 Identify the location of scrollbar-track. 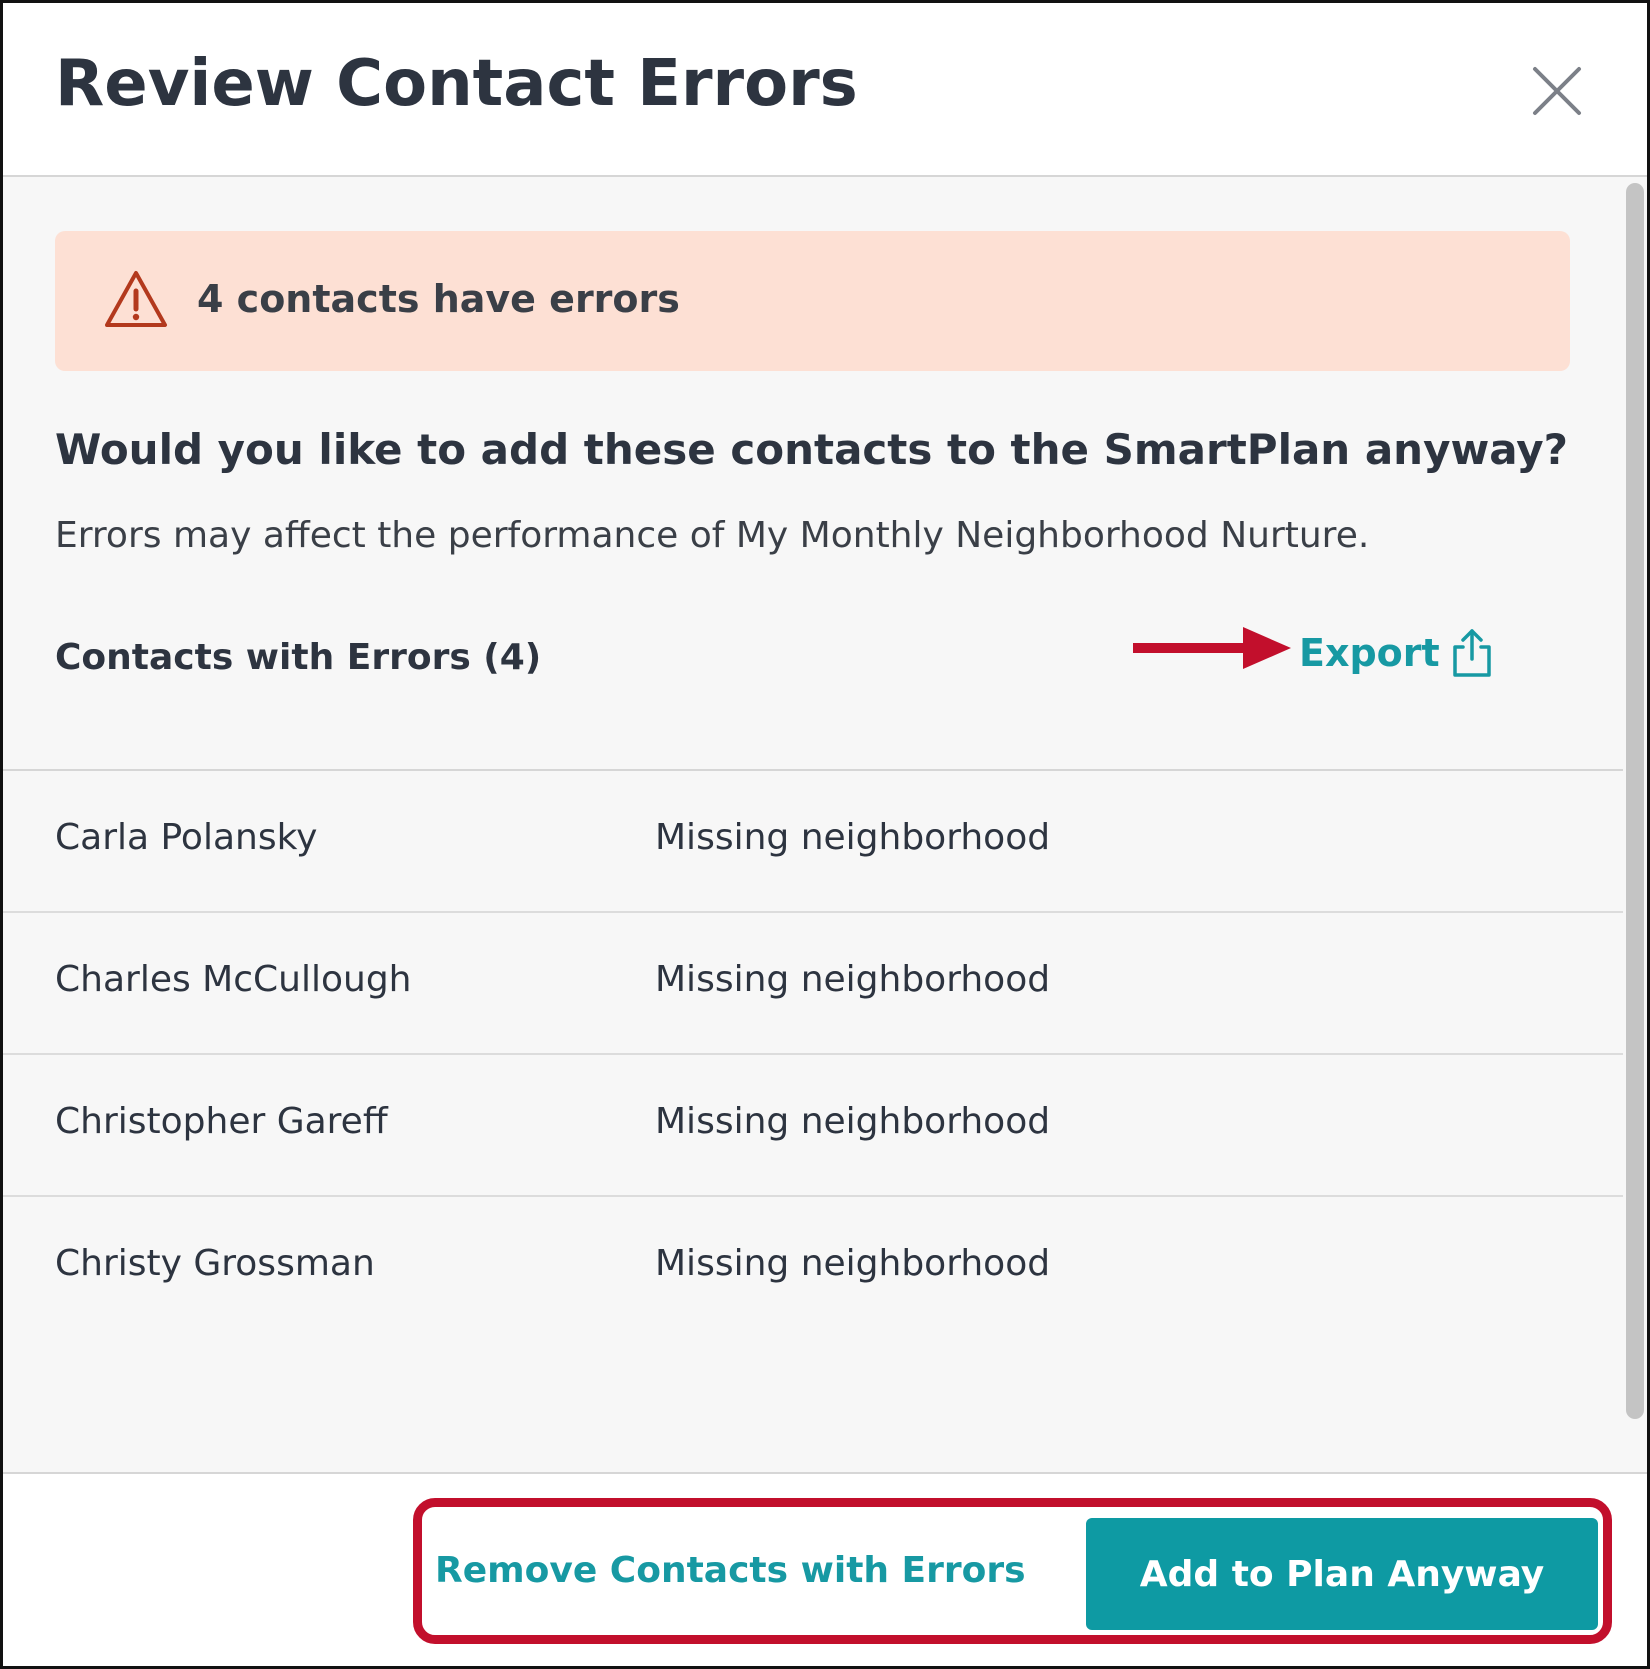
(1635, 824).